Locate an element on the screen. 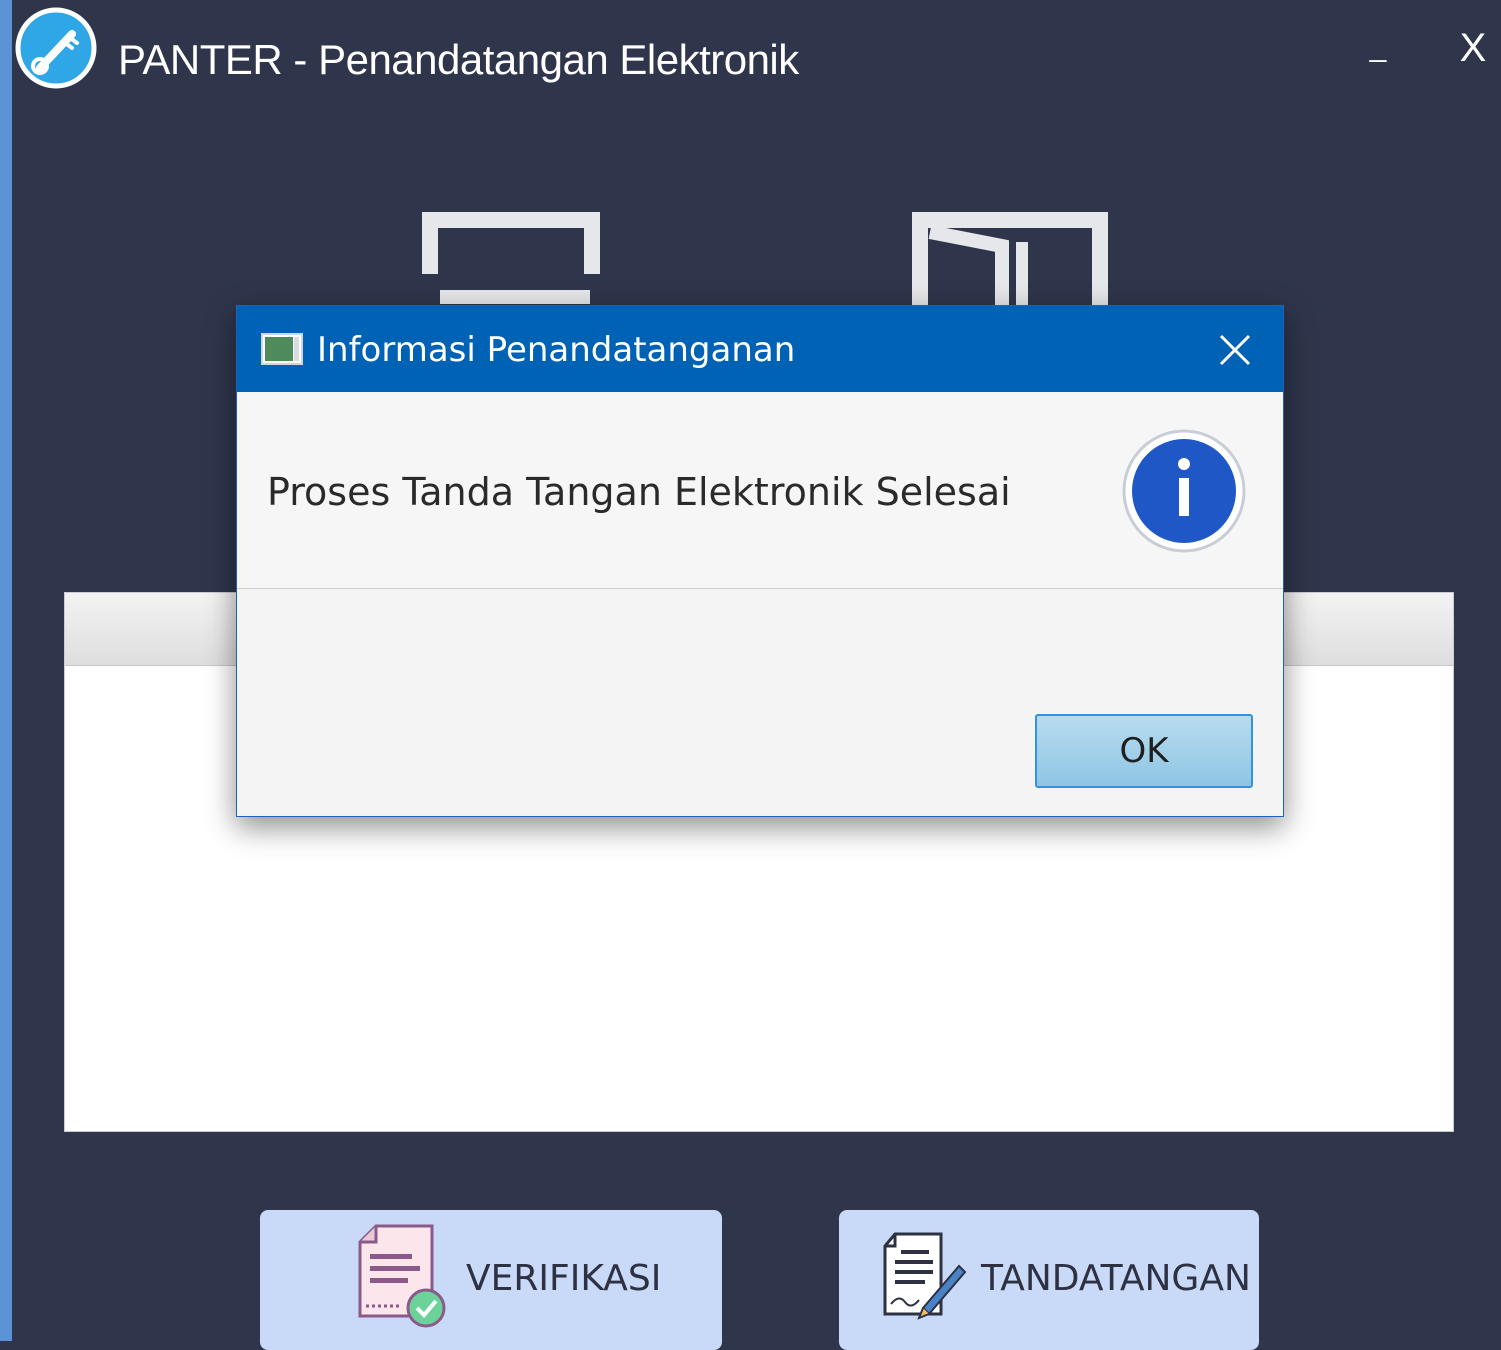 This screenshot has width=1501, height=1350. info-icon is located at coordinates (1184, 491).